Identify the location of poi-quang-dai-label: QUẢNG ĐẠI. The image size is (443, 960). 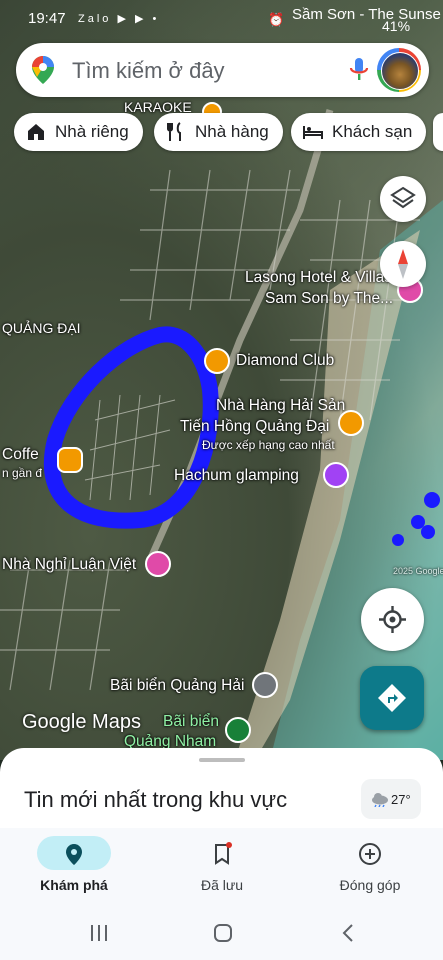
(41, 328).